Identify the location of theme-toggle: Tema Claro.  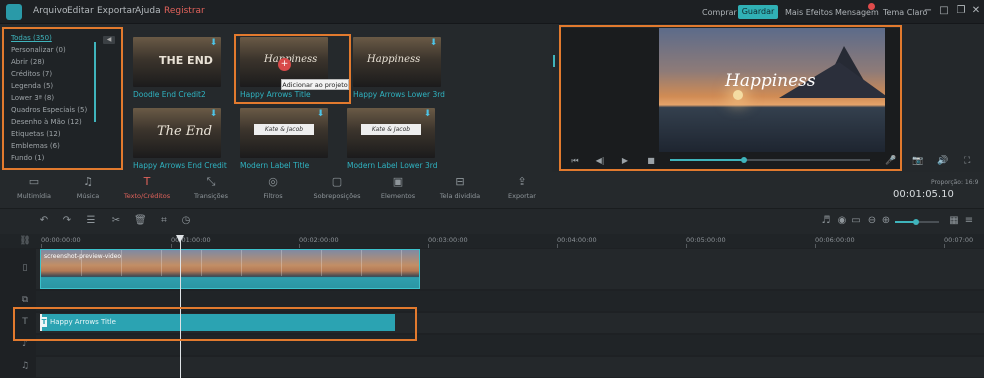
(905, 12).